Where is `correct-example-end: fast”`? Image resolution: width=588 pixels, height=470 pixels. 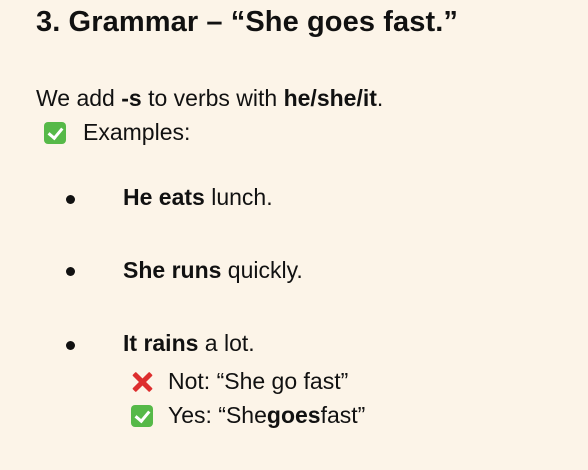 correct-example-end: fast” is located at coordinates (343, 415).